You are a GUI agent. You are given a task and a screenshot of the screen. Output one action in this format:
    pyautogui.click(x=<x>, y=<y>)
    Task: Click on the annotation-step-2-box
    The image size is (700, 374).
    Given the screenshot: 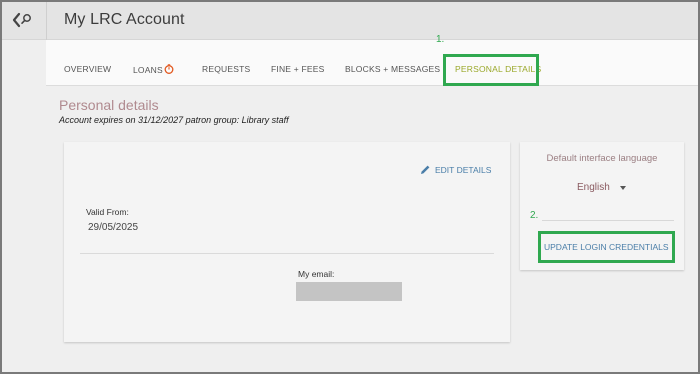 What is the action you would take?
    pyautogui.click(x=606, y=247)
    